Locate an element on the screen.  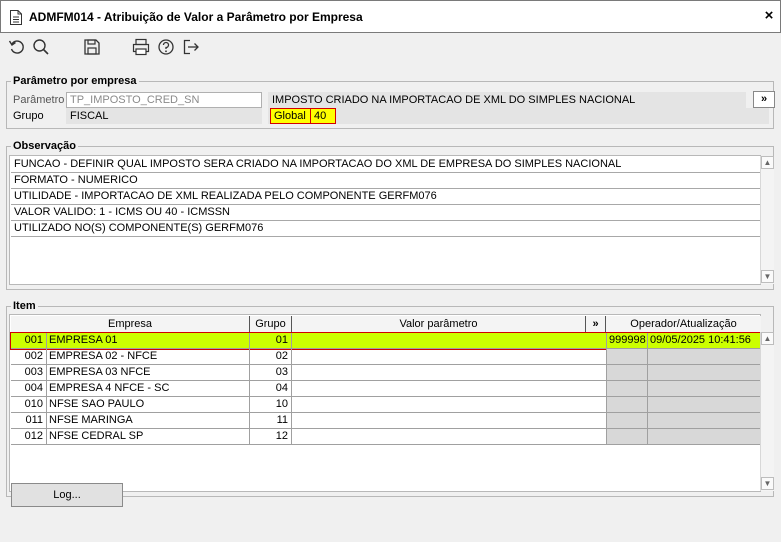
table-row: 004 EMPRESA 4 NFCE - SC 04 is located at coordinates (386, 389).